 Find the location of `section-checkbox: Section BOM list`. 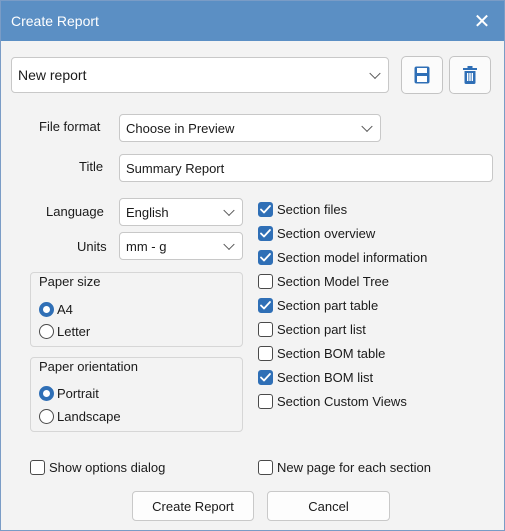

section-checkbox: Section BOM list is located at coordinates (315, 377).